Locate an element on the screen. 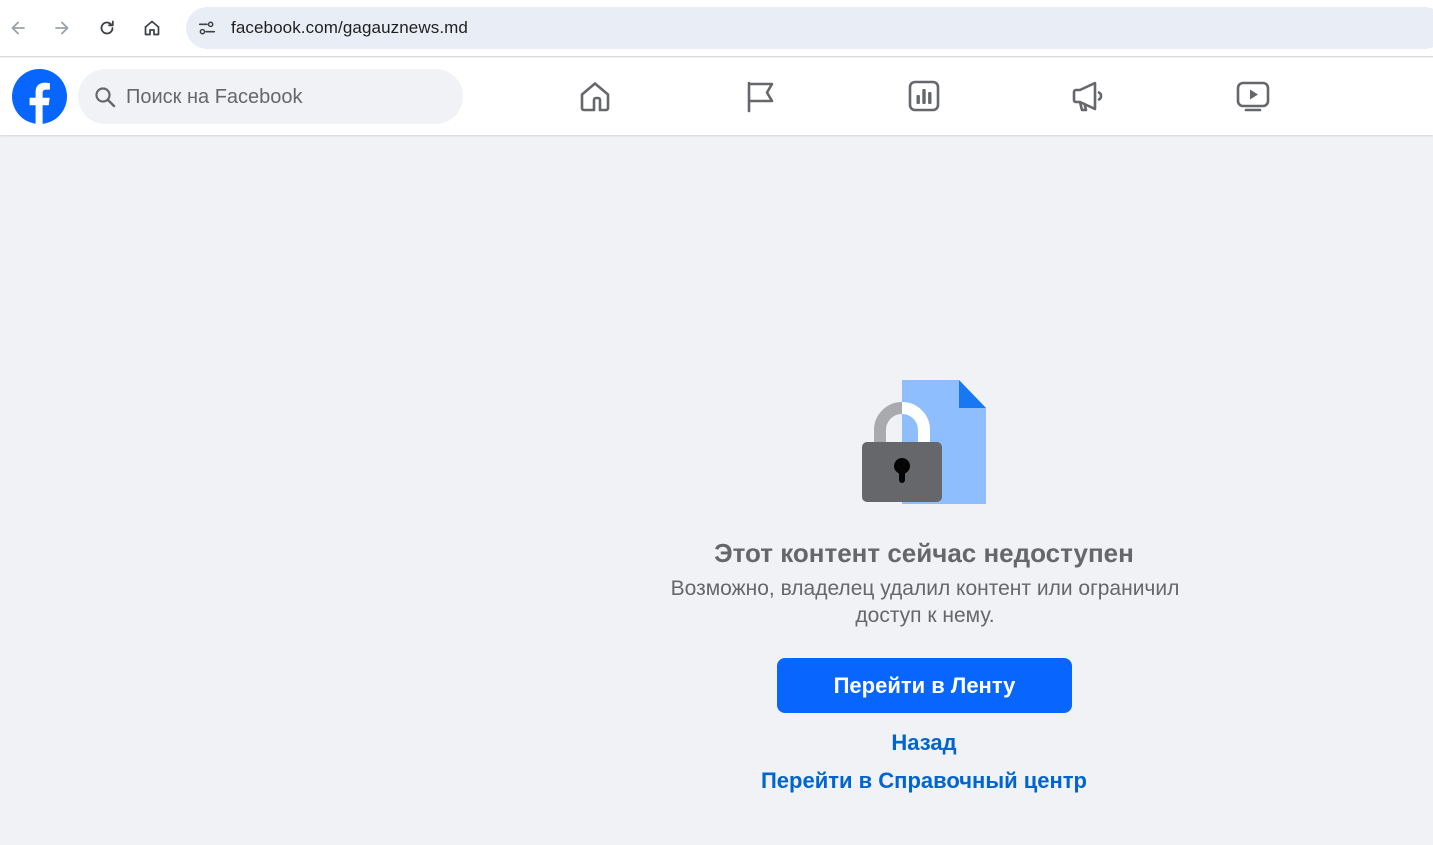 The image size is (1433, 845). facebook-logo-icon is located at coordinates (39, 96).